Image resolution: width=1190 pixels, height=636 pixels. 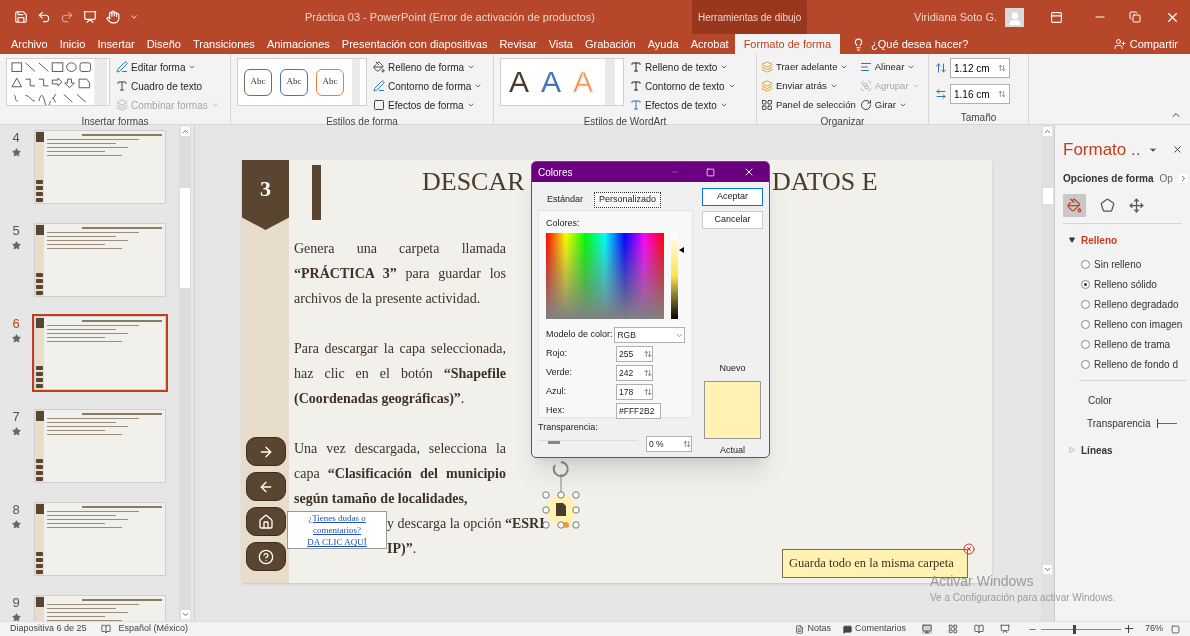 What do you see at coordinates (1072, 240) in the screenshot?
I see `expand-icon` at bounding box center [1072, 240].